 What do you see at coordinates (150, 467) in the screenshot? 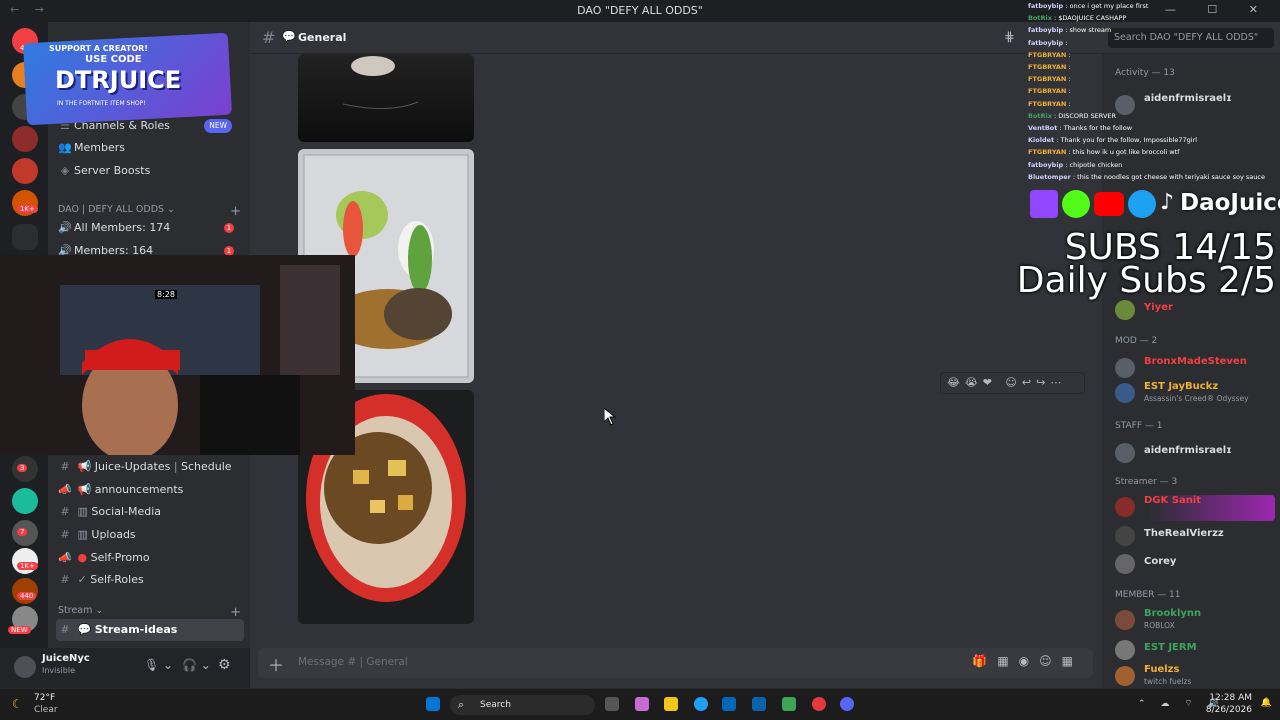
I see `channel-juice-updates: # 📢 Juice-Updates | Schedule` at bounding box center [150, 467].